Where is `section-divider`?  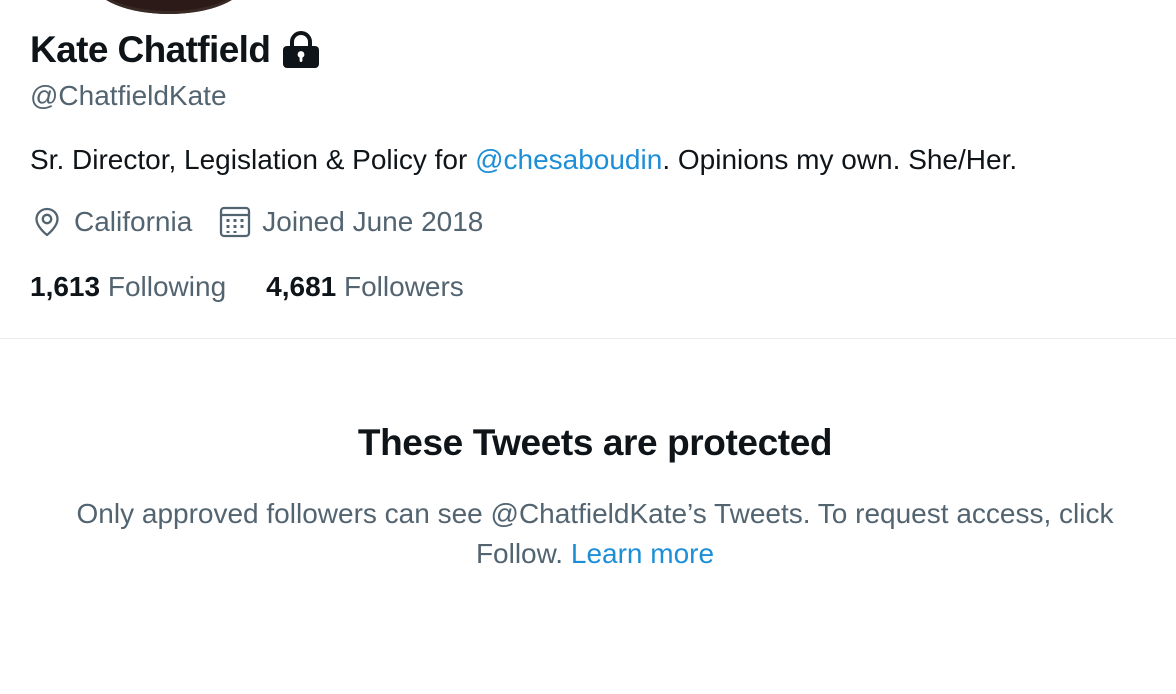
section-divider is located at coordinates (588, 338).